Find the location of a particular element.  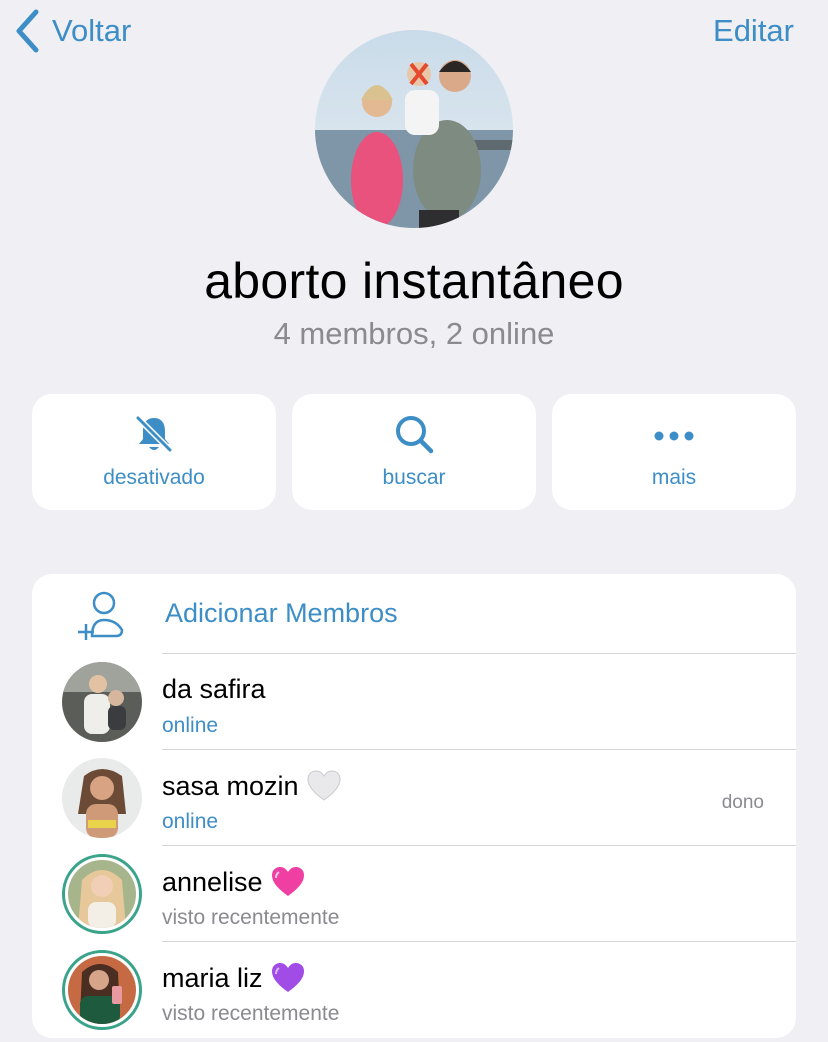

member-row: annelise visto recentemente is located at coordinates (414, 894).